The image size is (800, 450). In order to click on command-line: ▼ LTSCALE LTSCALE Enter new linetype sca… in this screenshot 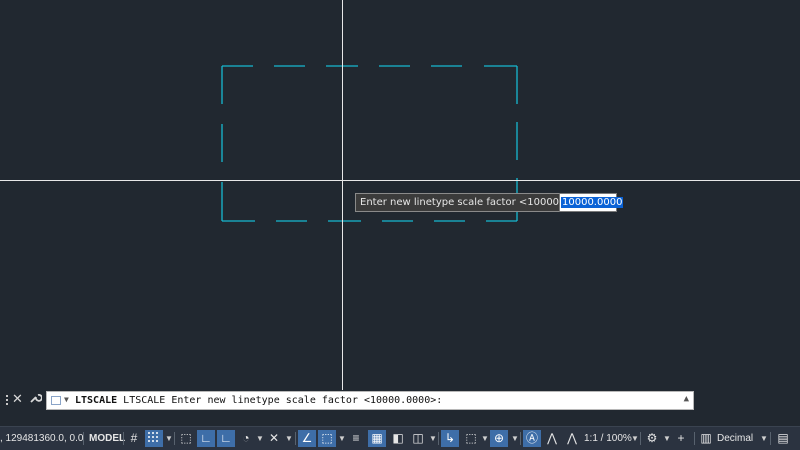, I will do `click(370, 400)`.